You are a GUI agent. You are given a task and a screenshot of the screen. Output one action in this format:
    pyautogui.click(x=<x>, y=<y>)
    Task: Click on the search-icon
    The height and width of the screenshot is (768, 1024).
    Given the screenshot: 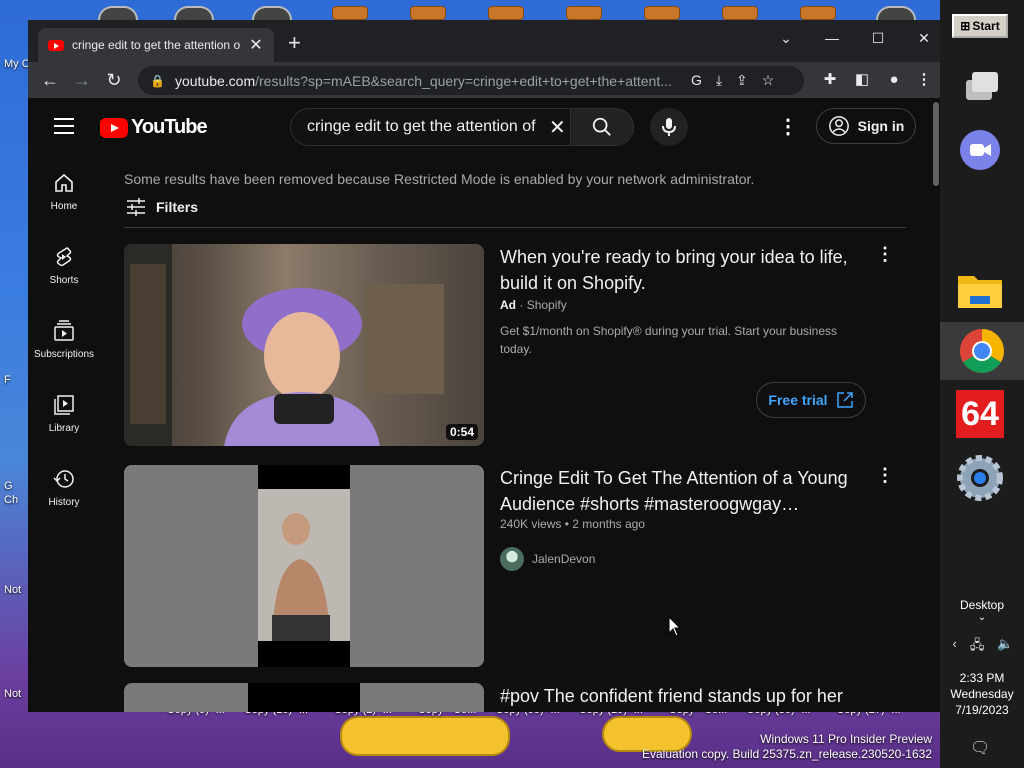 What is the action you would take?
    pyautogui.click(x=601, y=126)
    